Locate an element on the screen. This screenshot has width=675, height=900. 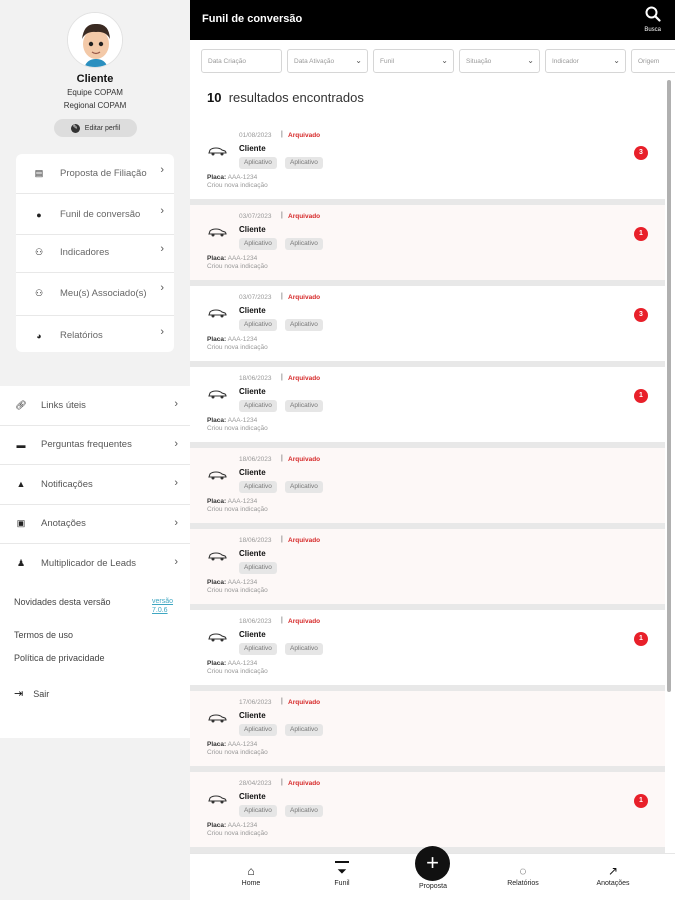
notification-badge: 1 is located at coordinates (641, 234).